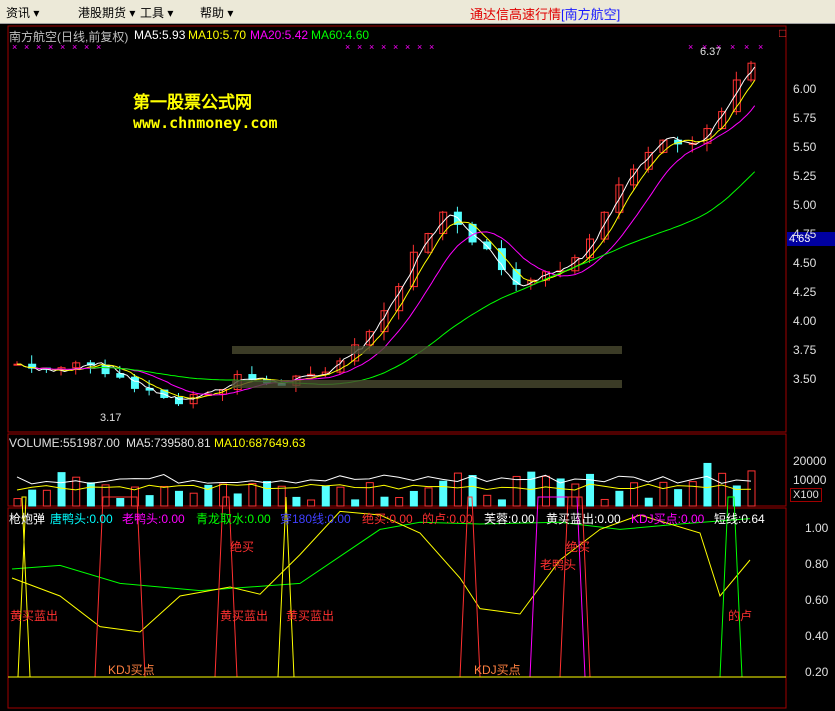 Image resolution: width=835 pixels, height=711 pixels. What do you see at coordinates (216, 12) in the screenshot?
I see `menu-help: 帮助 ▾` at bounding box center [216, 12].